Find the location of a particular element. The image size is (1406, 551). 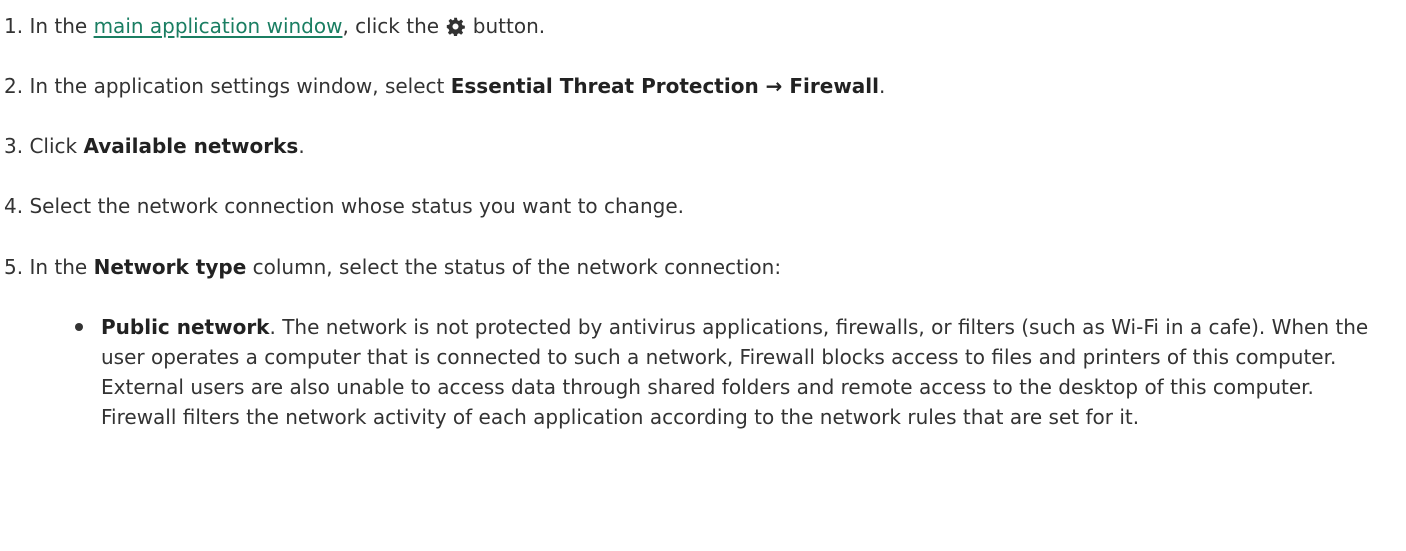

step-number: 5. is located at coordinates (14, 267).